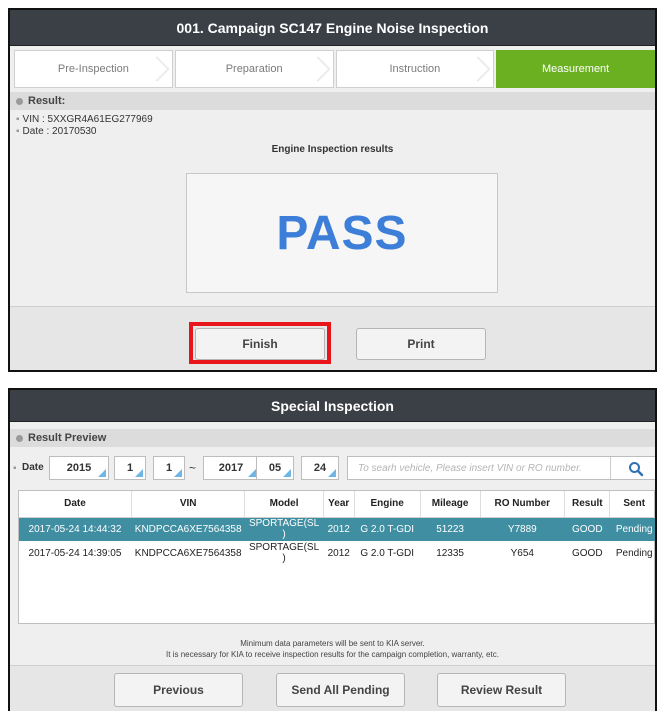 The height and width of the screenshot is (711, 657). I want to click on from-day-value: 1, so click(169, 468).